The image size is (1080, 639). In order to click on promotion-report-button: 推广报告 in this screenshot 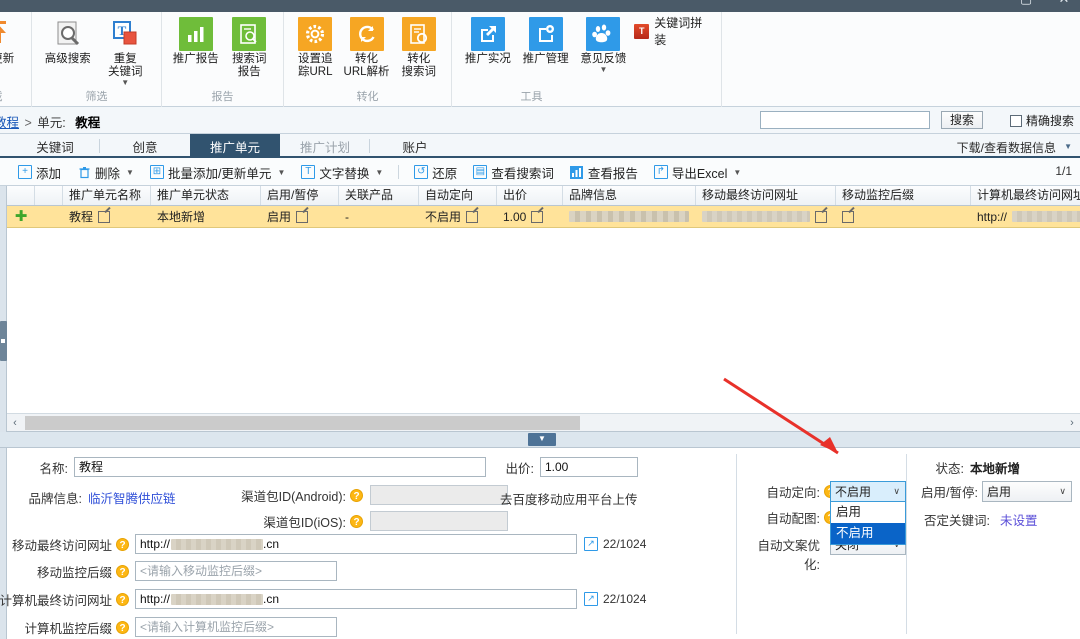, I will do `click(196, 41)`.